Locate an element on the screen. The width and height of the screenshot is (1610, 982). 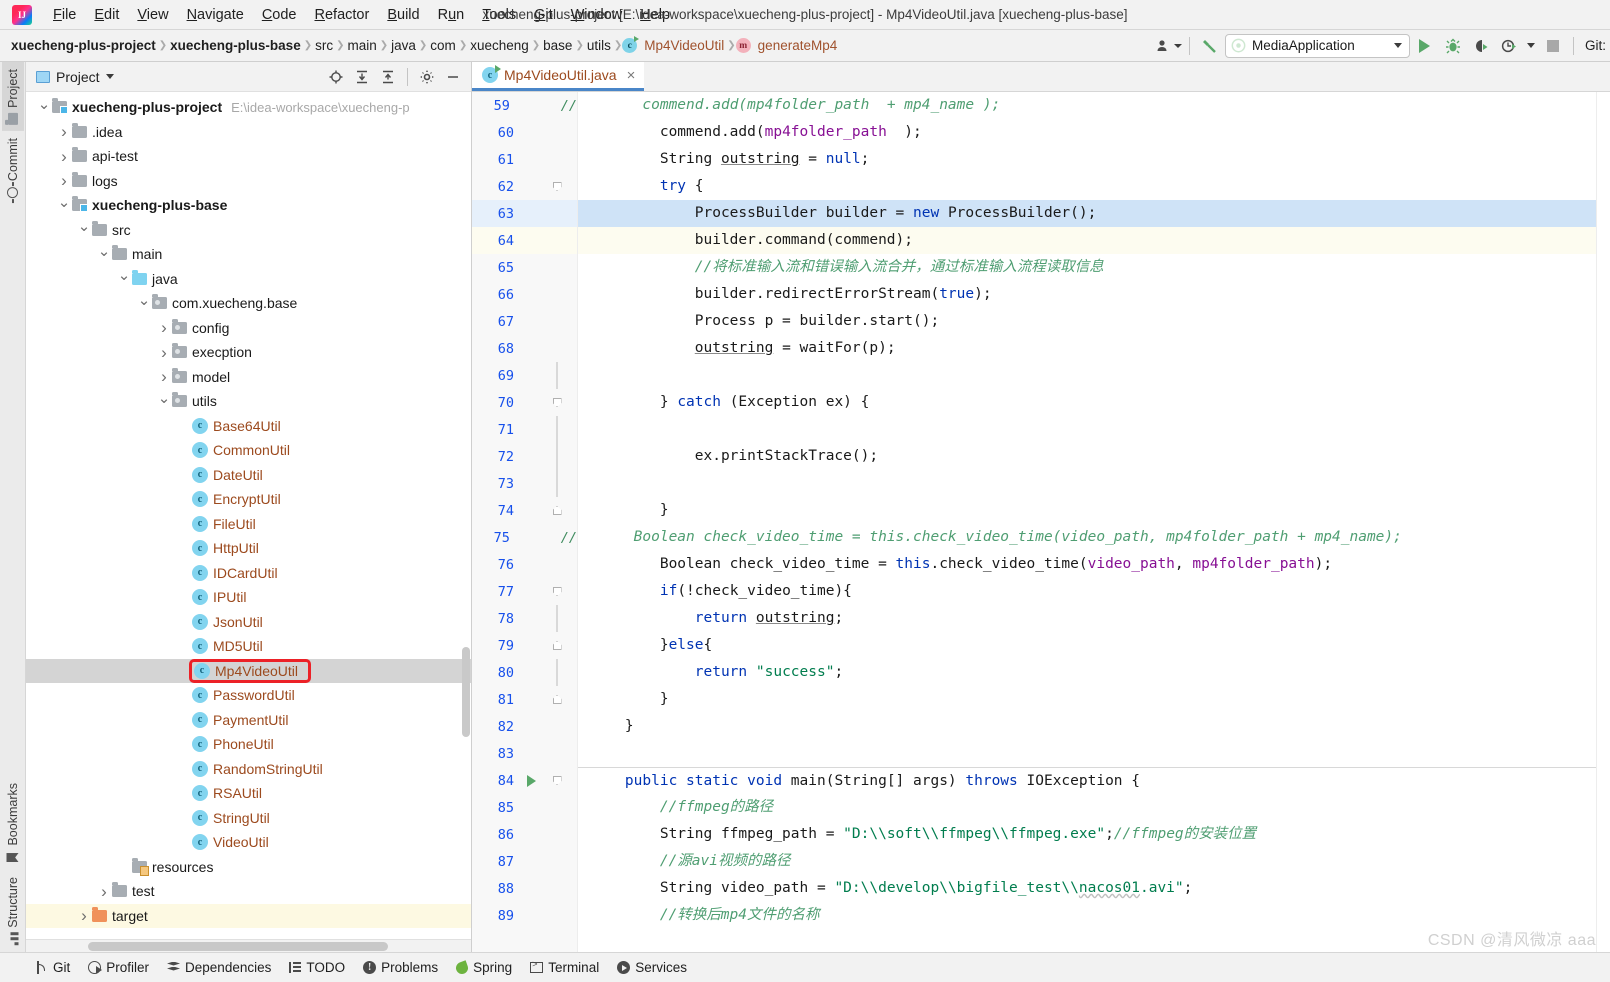
tree-item-httputil: c HttpUtil is located at coordinates (248, 548).